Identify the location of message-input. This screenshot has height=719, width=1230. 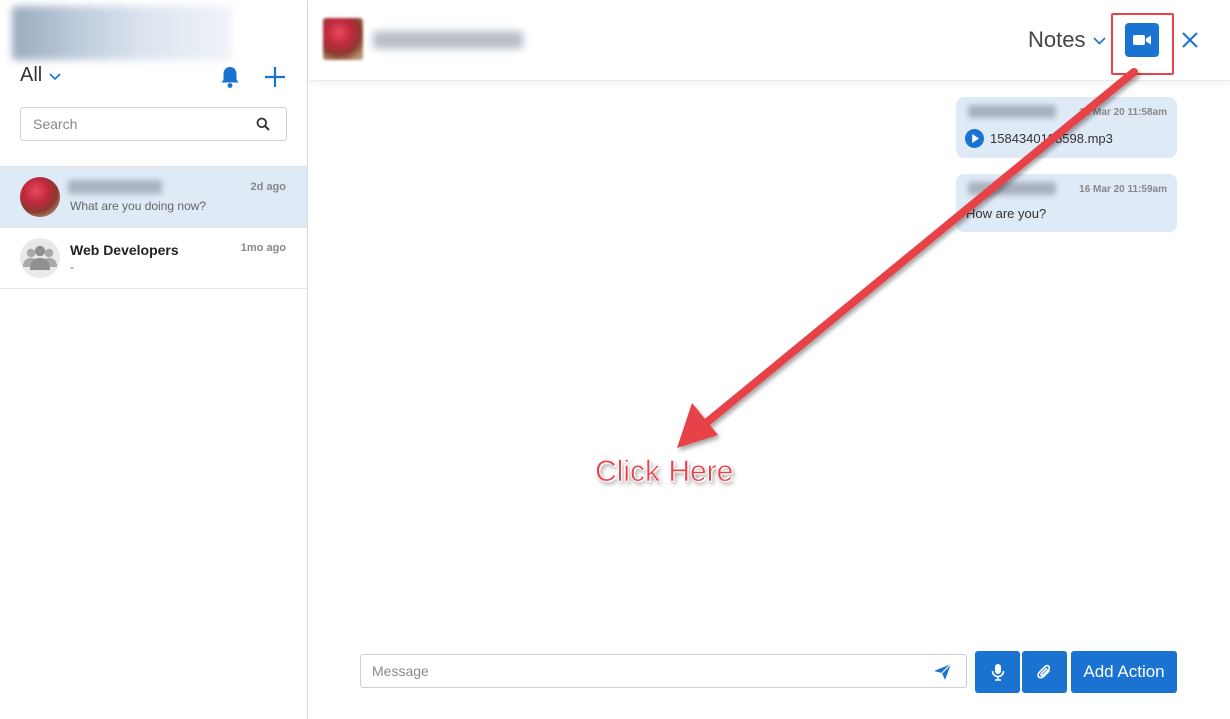
(641, 671).